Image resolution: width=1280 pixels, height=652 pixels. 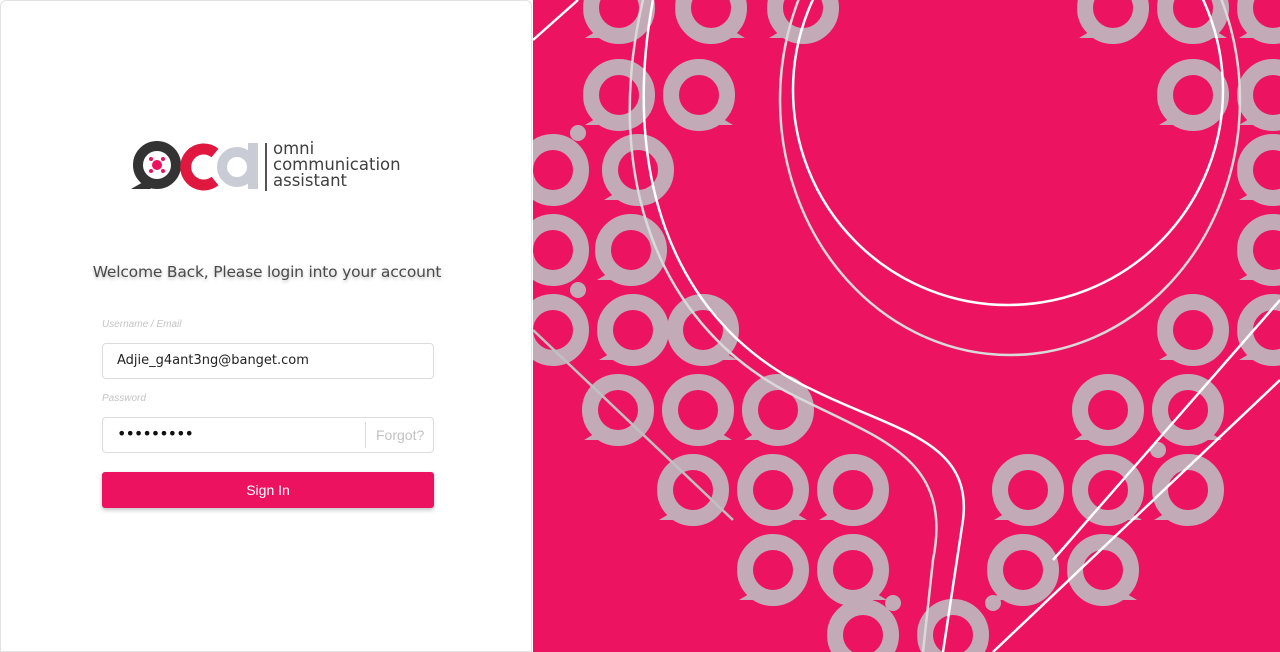 What do you see at coordinates (268, 435) in the screenshot?
I see `password-field: ••••••••• Forgot?` at bounding box center [268, 435].